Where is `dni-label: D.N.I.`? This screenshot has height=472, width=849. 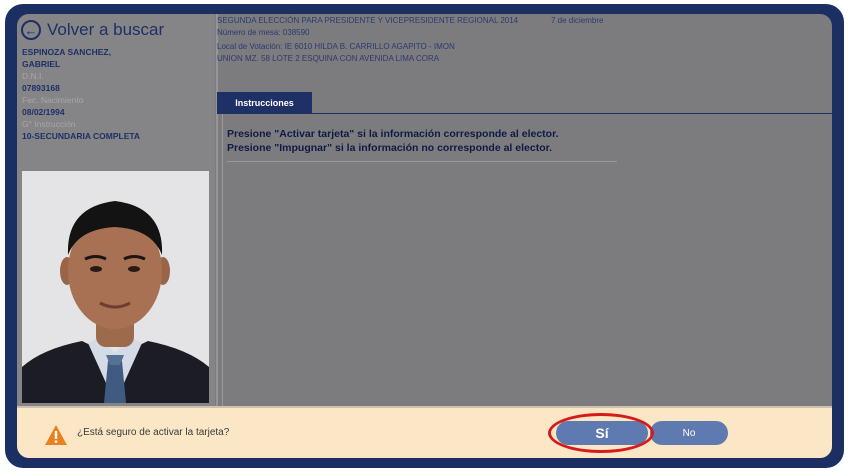 dni-label: D.N.I. is located at coordinates (33, 76).